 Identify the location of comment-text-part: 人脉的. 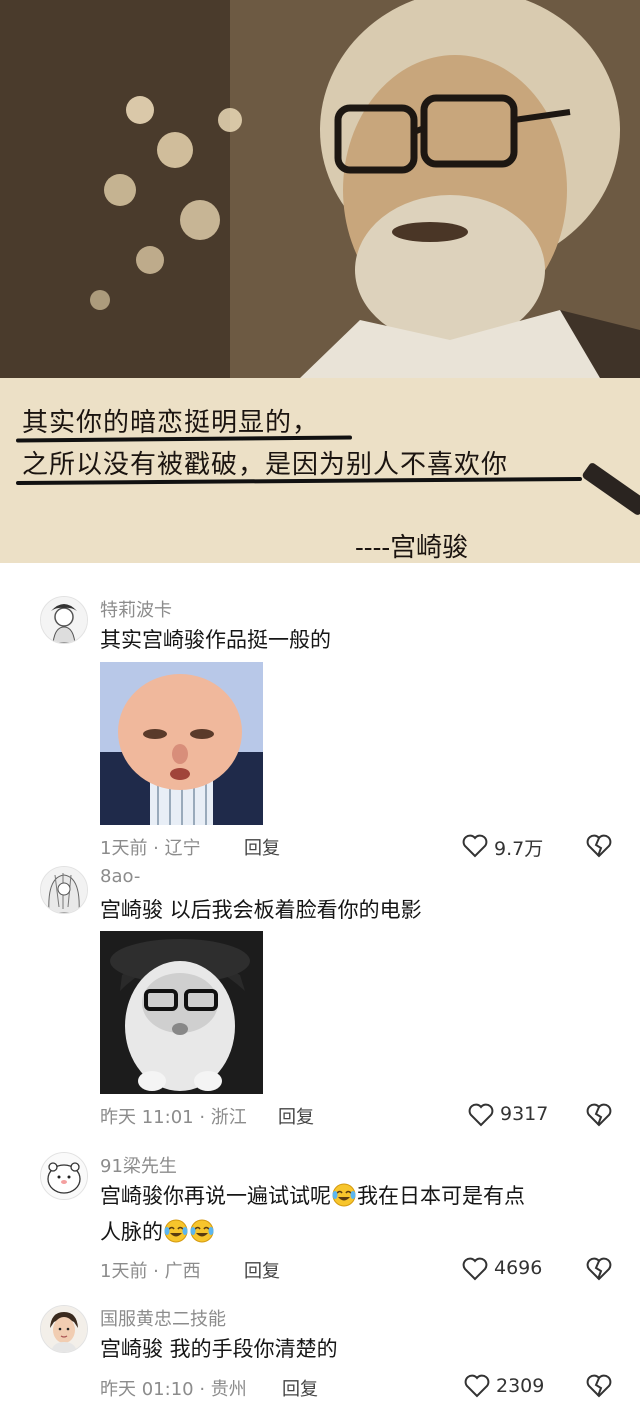
(131, 1232).